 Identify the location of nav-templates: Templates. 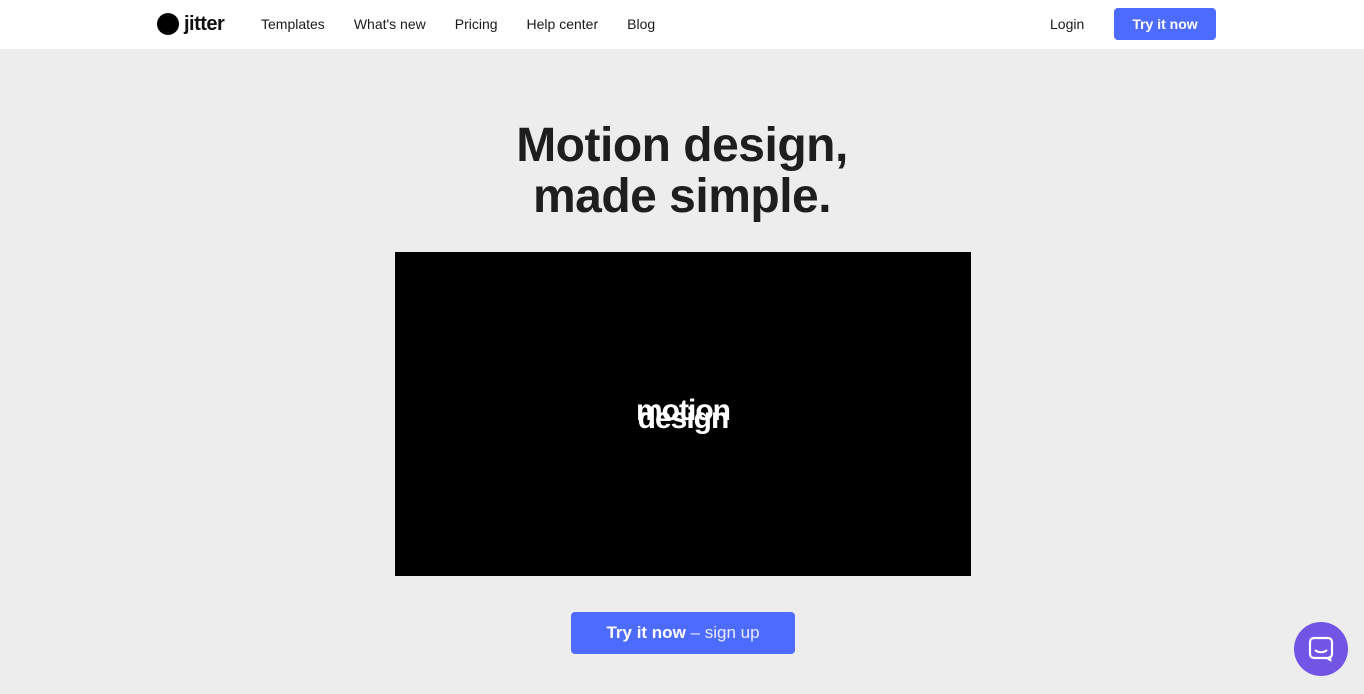
(293, 24).